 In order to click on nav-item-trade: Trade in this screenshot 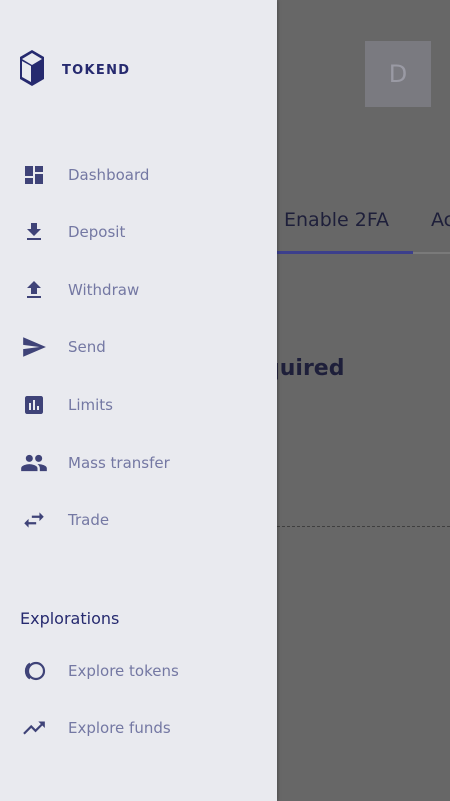, I will do `click(138, 520)`.